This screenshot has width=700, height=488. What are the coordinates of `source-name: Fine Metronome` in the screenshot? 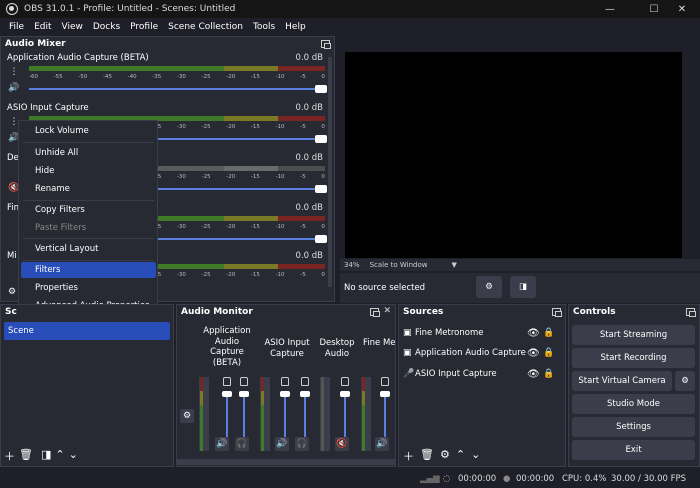 It's located at (449, 333).